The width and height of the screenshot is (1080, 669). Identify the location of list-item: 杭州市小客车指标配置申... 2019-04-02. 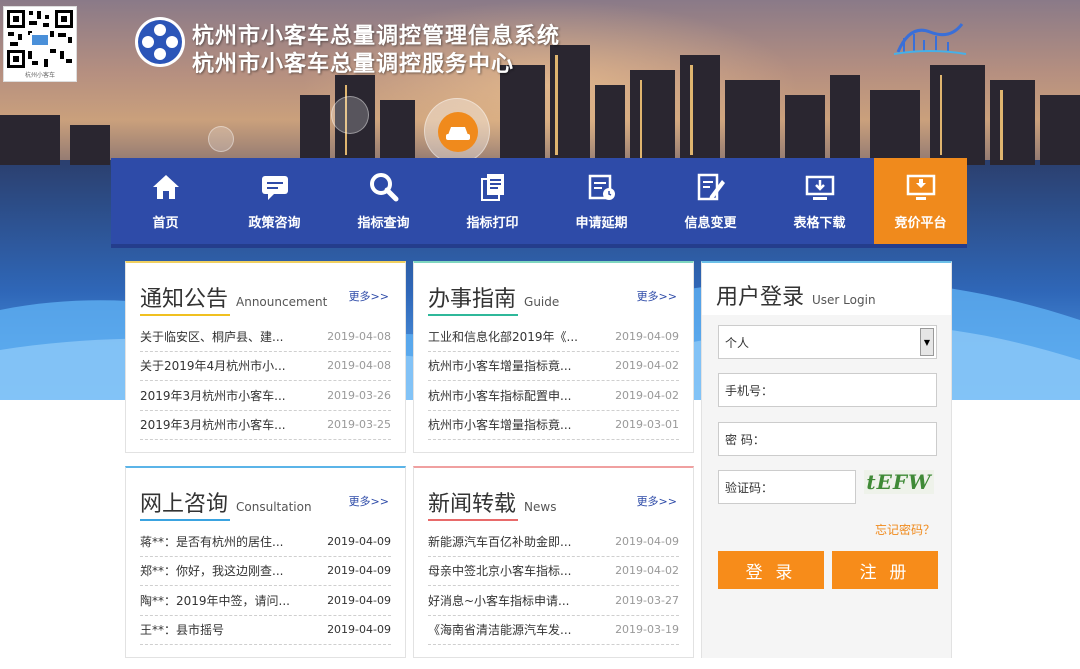
(553, 396).